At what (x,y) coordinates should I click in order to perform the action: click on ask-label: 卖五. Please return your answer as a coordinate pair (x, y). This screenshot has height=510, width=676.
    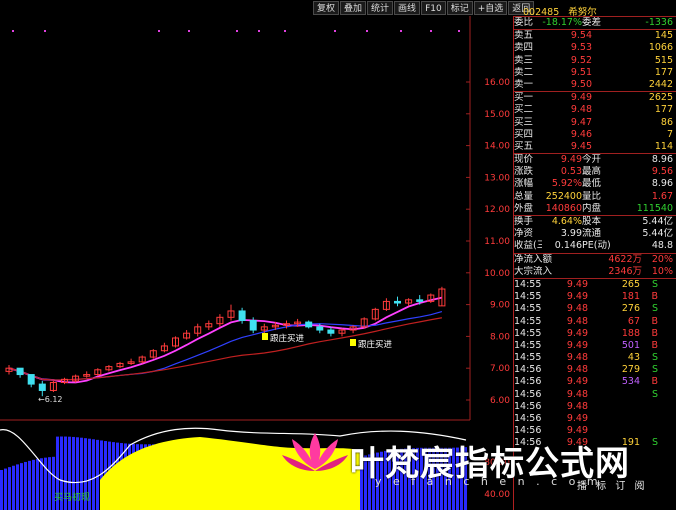
    Looking at the image, I should click on (524, 36).